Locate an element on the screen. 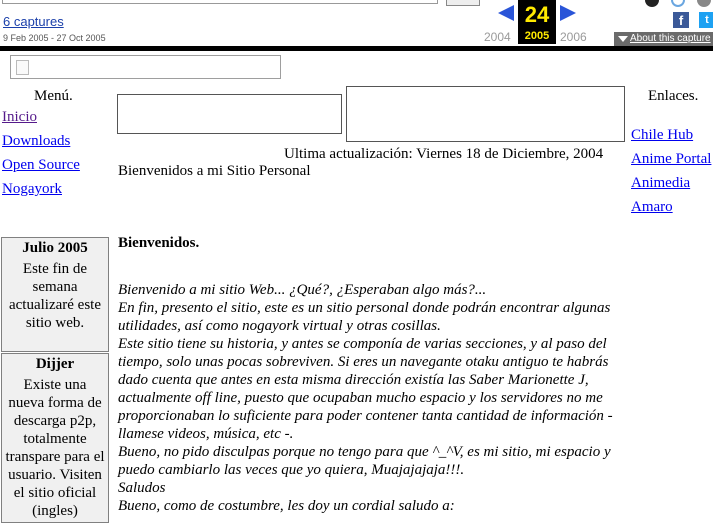  link-amaro: Amaro is located at coordinates (652, 207).